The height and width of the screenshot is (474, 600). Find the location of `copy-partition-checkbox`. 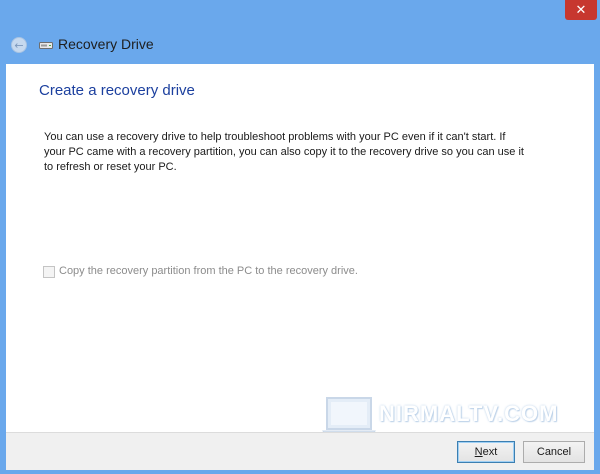

copy-partition-checkbox is located at coordinates (49, 272).